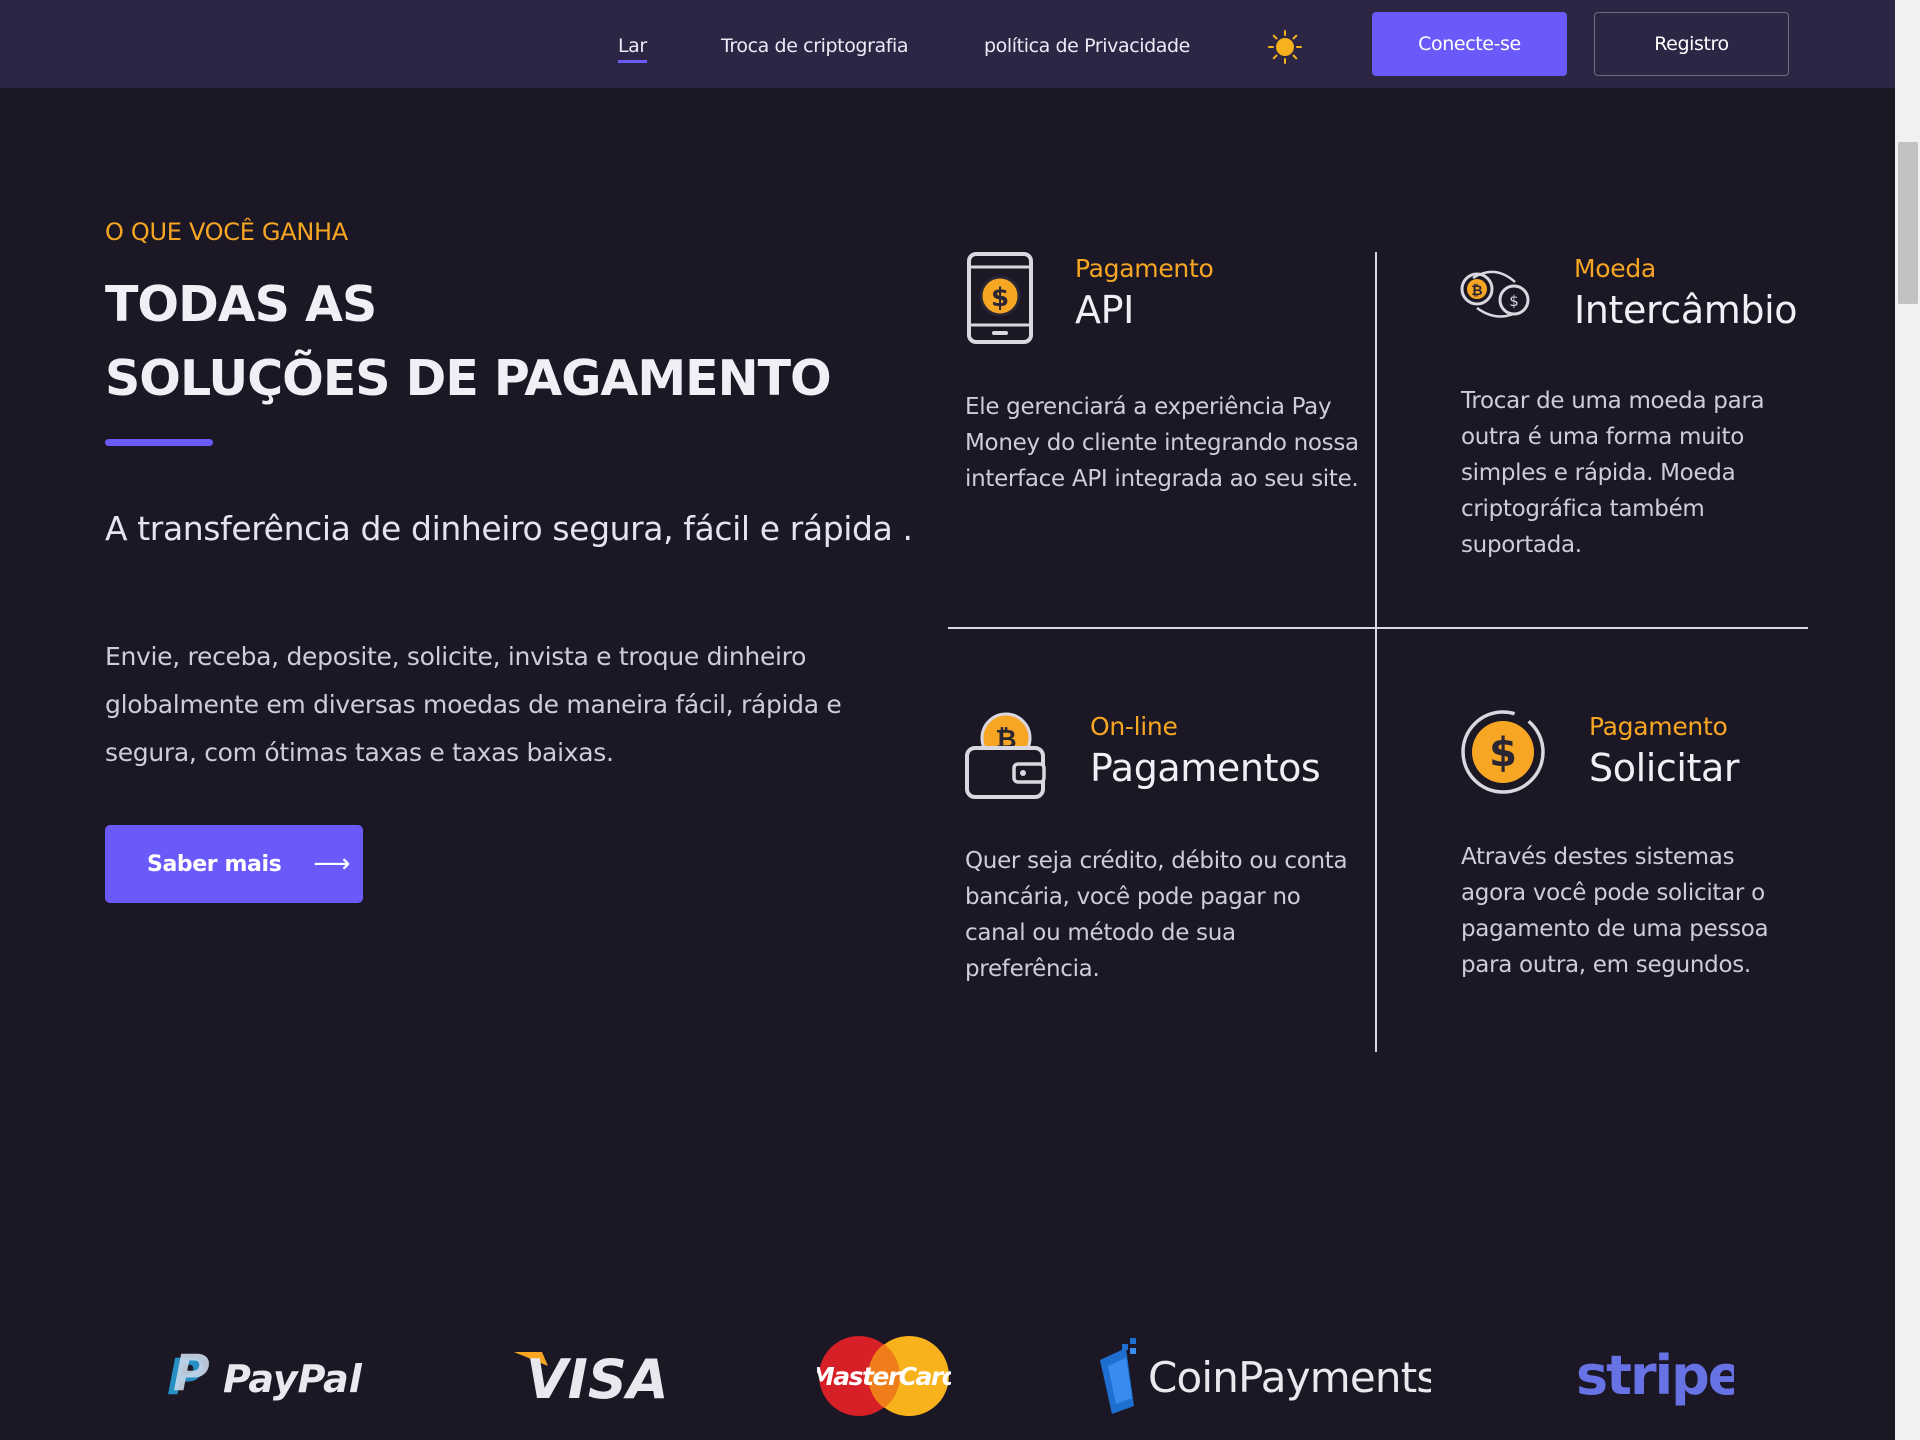 The image size is (1920, 1440). I want to click on mastercard-logo-text: MasterCard, so click(884, 1376).